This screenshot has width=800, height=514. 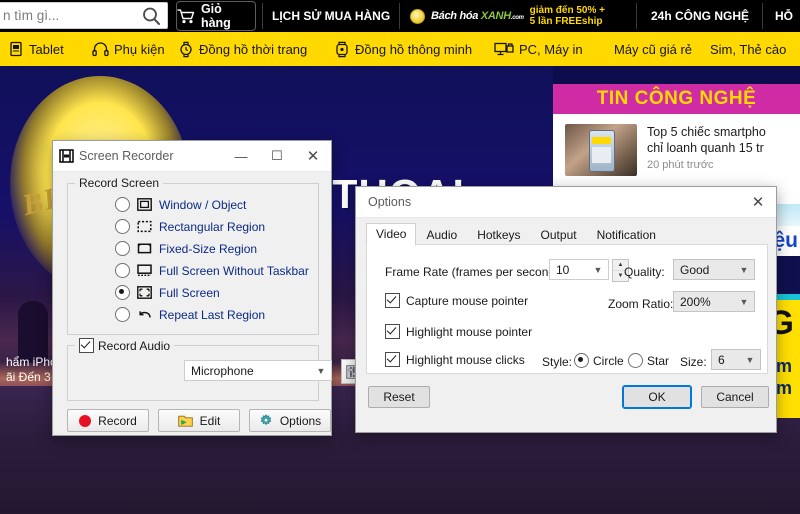 I want to click on radio-repeat-last-region: Repeat Last Region, so click(x=190, y=314).